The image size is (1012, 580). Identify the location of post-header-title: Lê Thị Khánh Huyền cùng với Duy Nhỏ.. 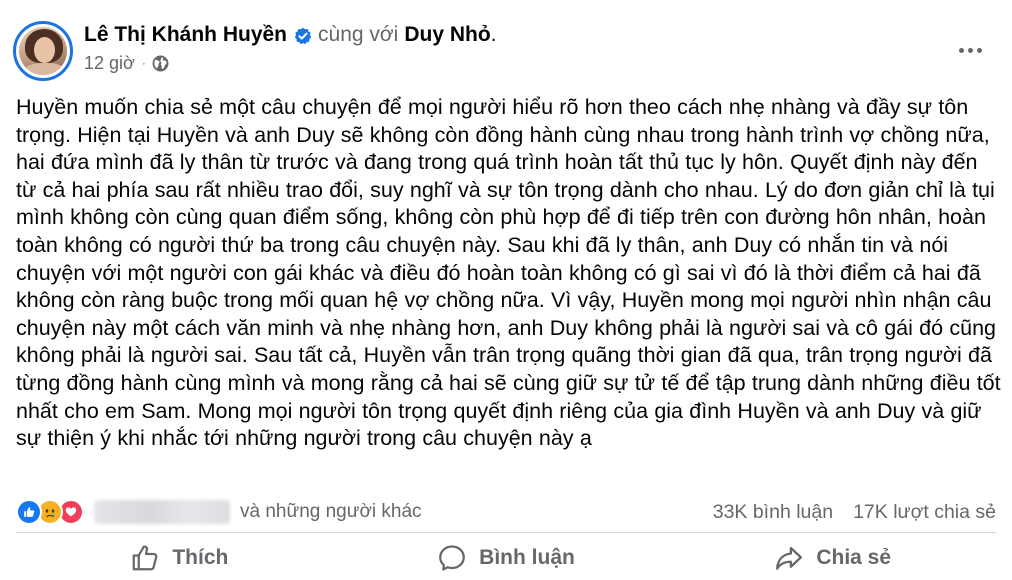
(290, 35).